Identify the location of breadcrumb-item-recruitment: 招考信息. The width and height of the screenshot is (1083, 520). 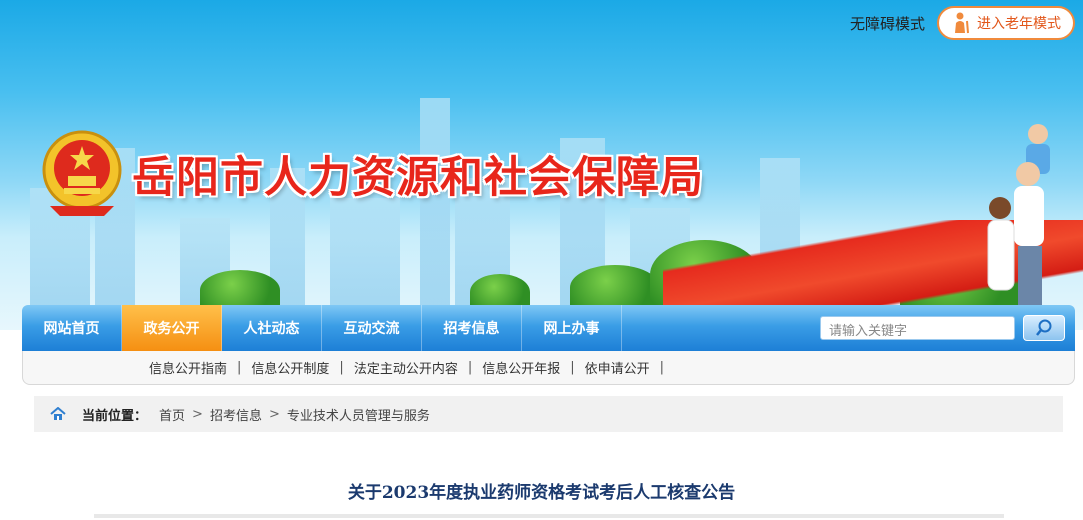
(236, 414).